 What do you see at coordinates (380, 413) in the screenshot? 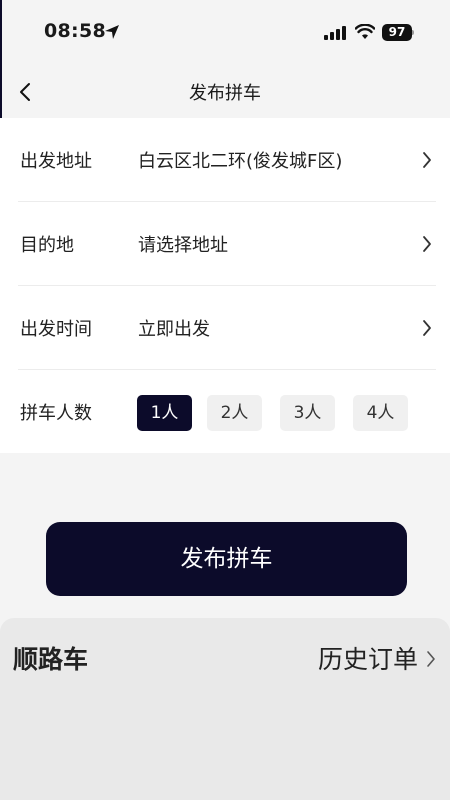
I see `passenger-option-4: 4人` at bounding box center [380, 413].